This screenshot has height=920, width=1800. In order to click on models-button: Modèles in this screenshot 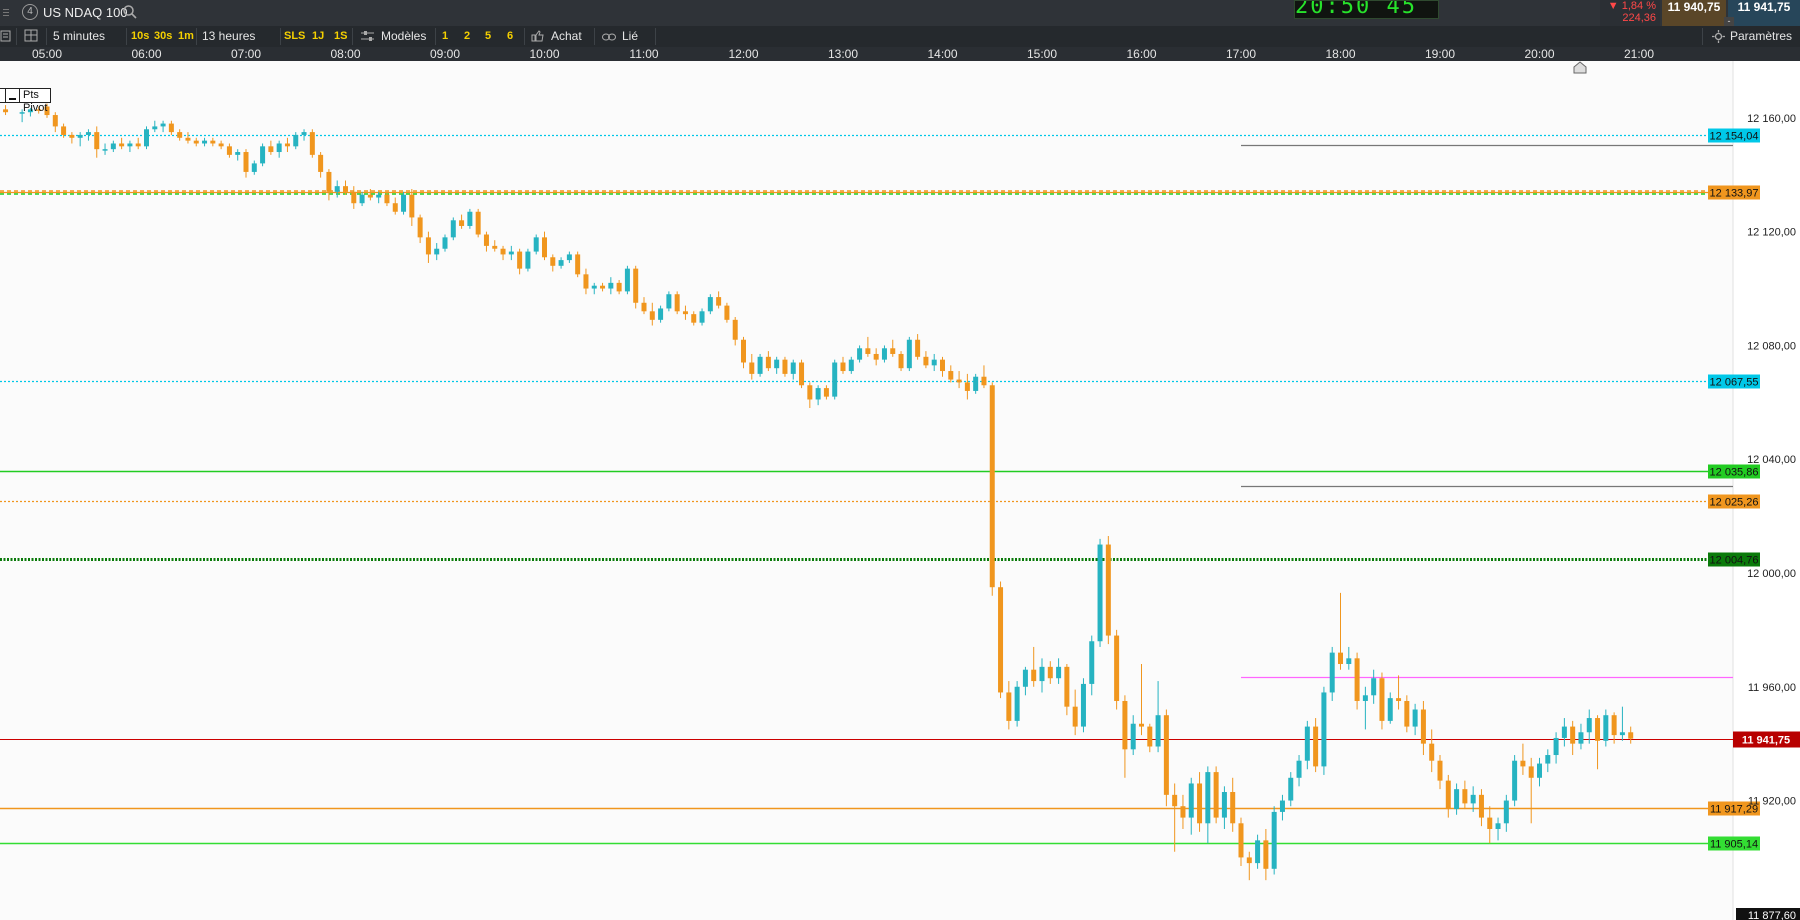, I will do `click(403, 36)`.